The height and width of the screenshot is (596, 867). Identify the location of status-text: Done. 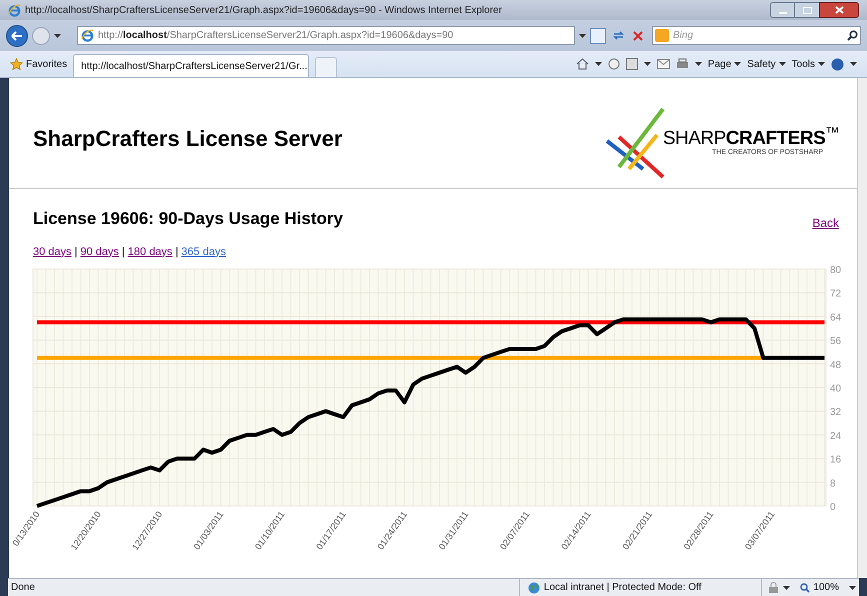
(23, 588).